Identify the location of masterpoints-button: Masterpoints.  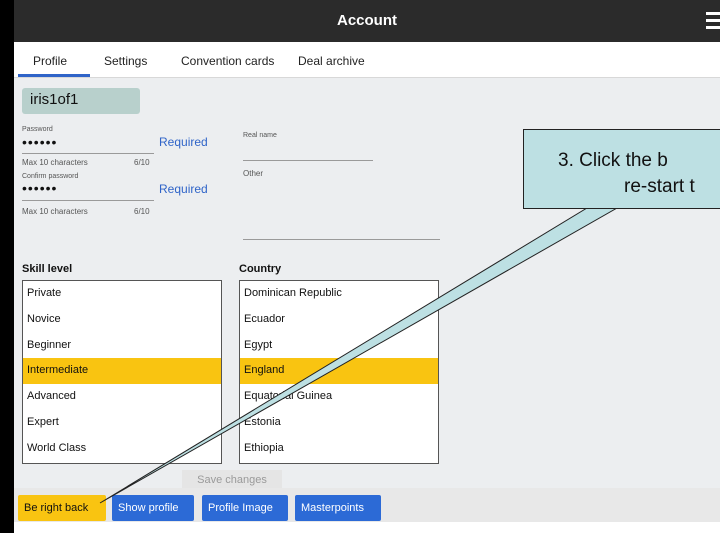
(338, 508).